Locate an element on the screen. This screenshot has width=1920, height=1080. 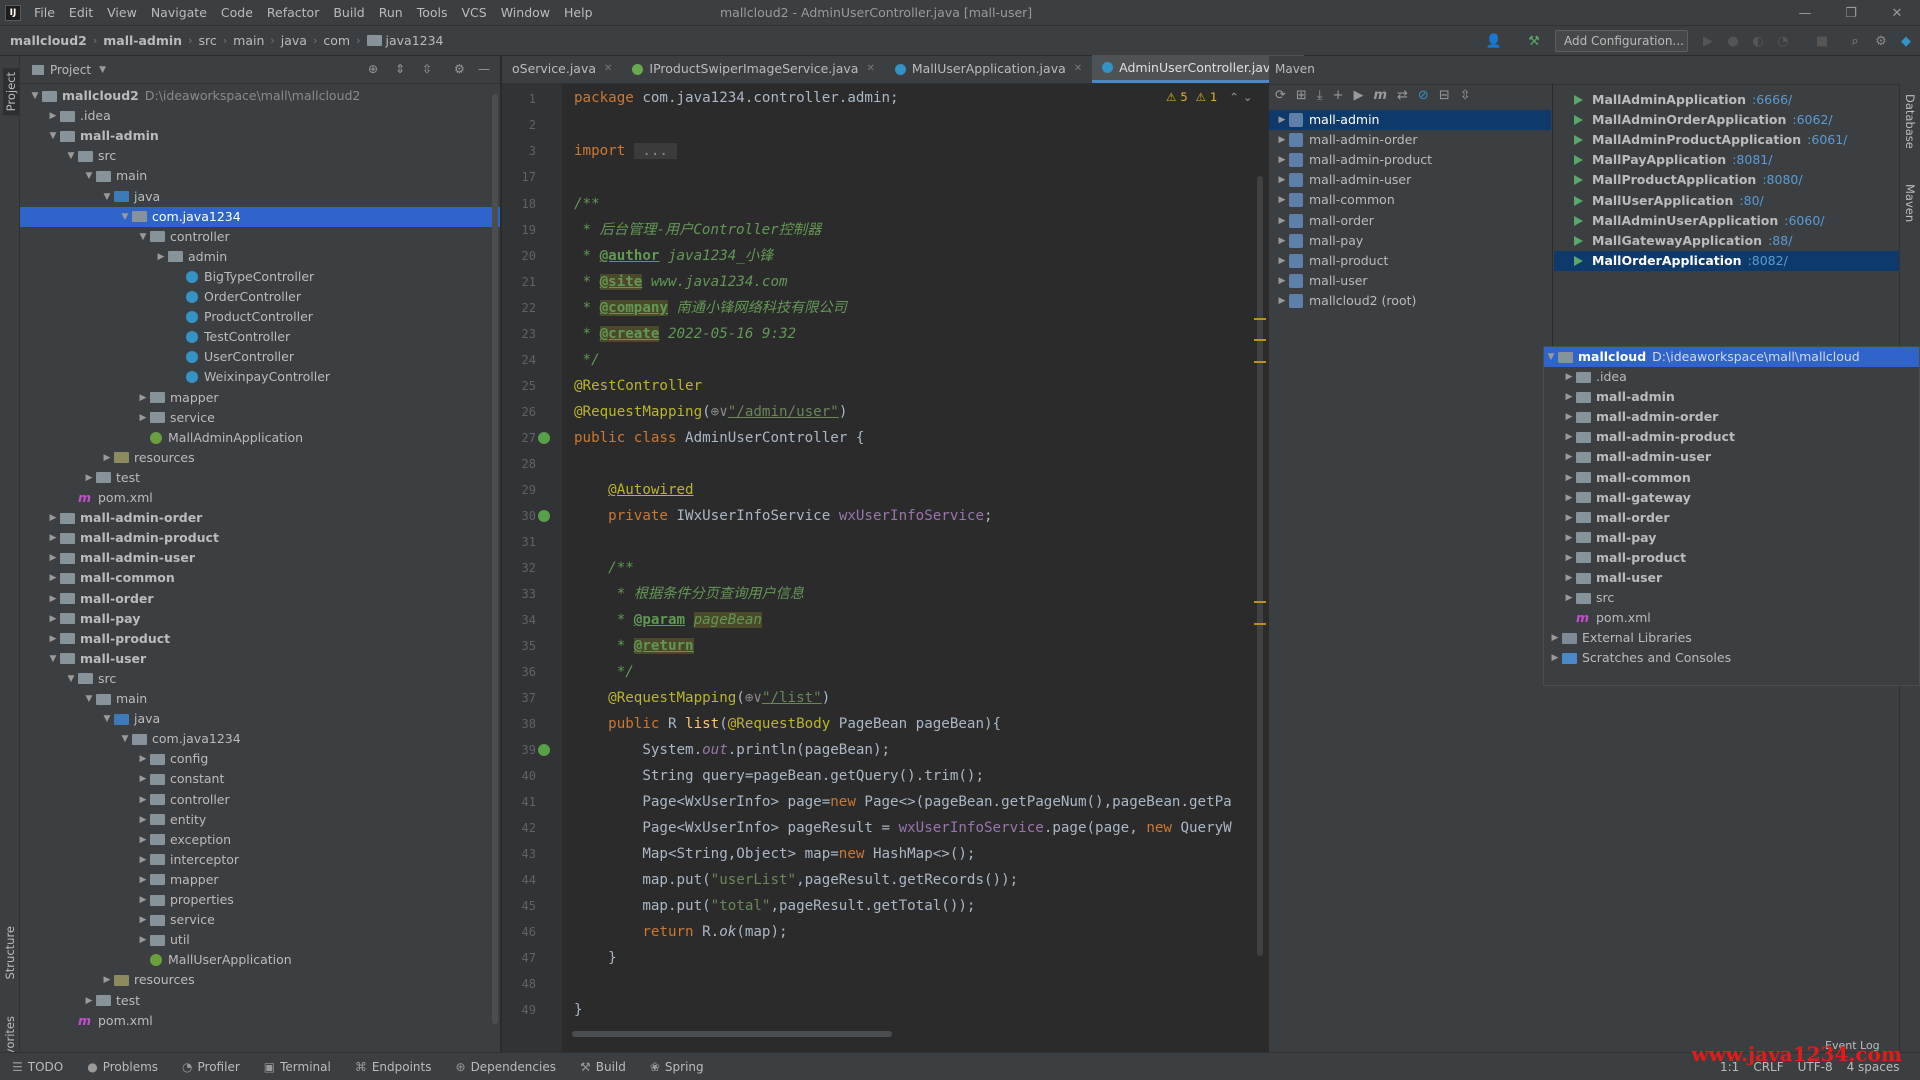
menu-item-view: View is located at coordinates (122, 13).